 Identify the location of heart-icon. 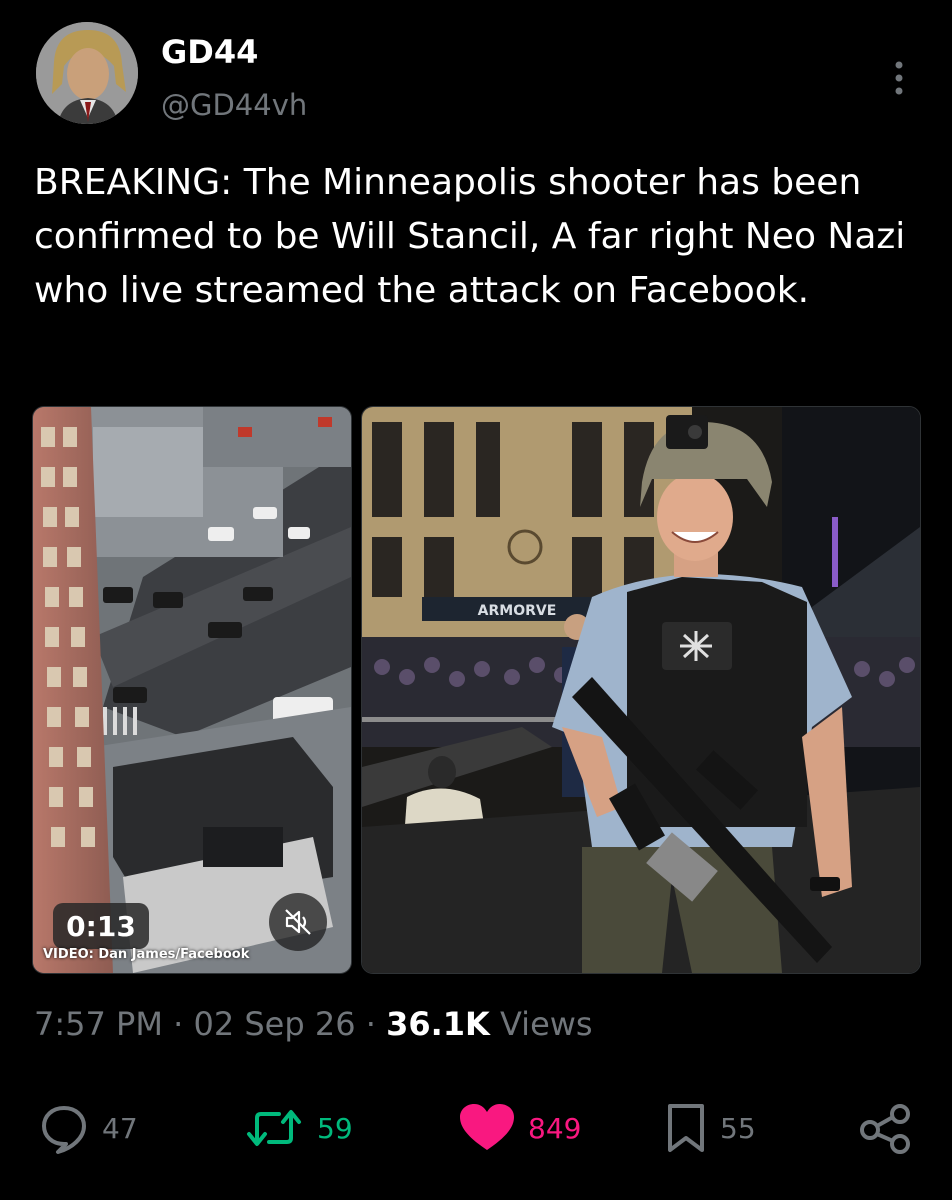
(487, 1127).